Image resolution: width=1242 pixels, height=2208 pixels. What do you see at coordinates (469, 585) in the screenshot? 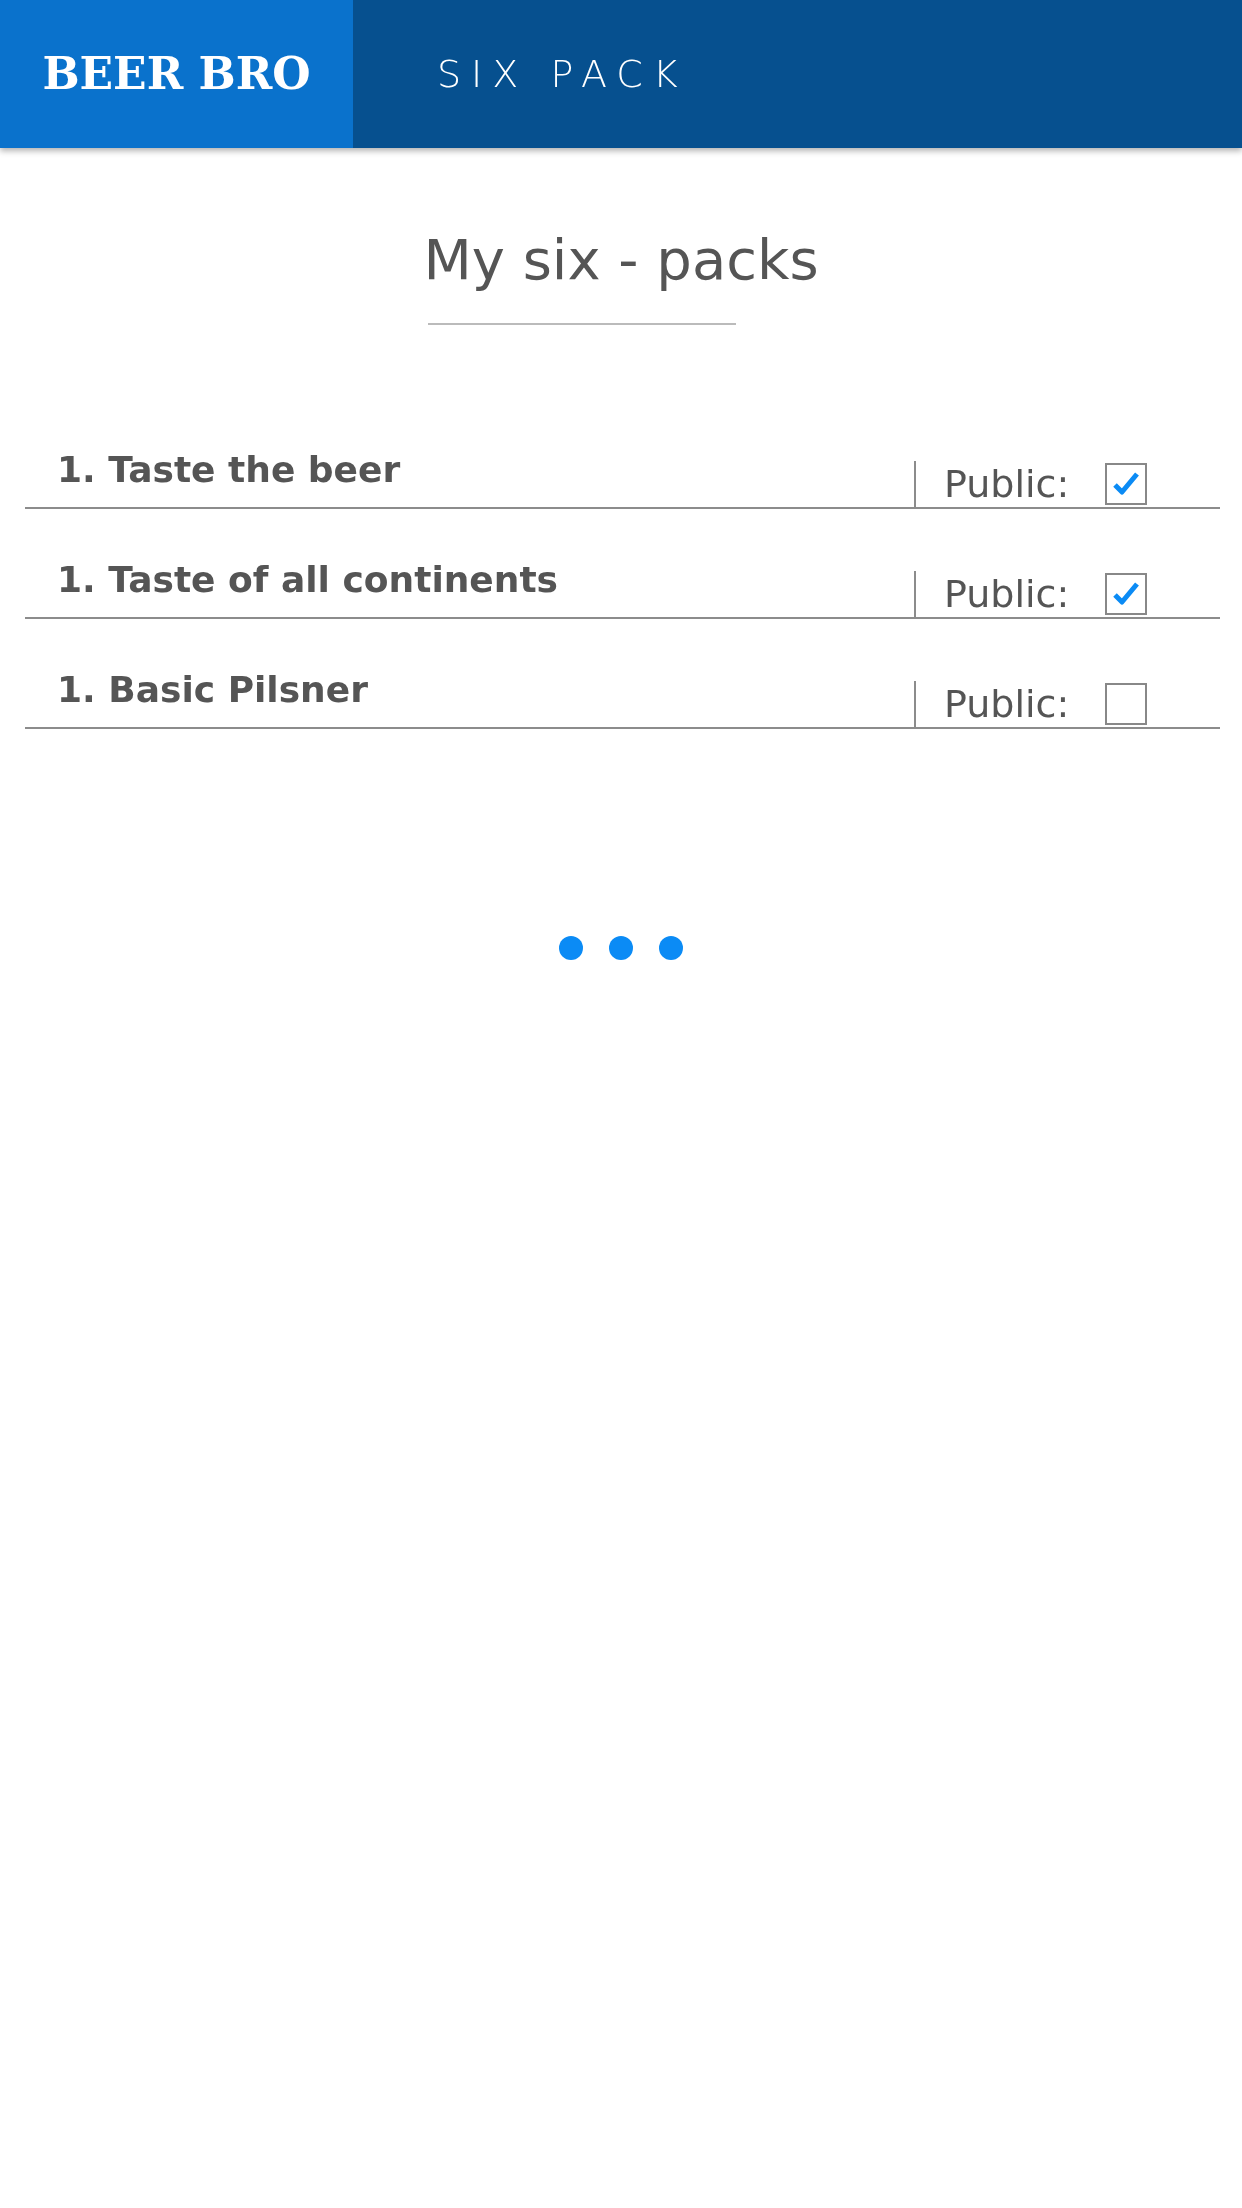
I see `six-pack-title: 1. Taste of all continents` at bounding box center [469, 585].